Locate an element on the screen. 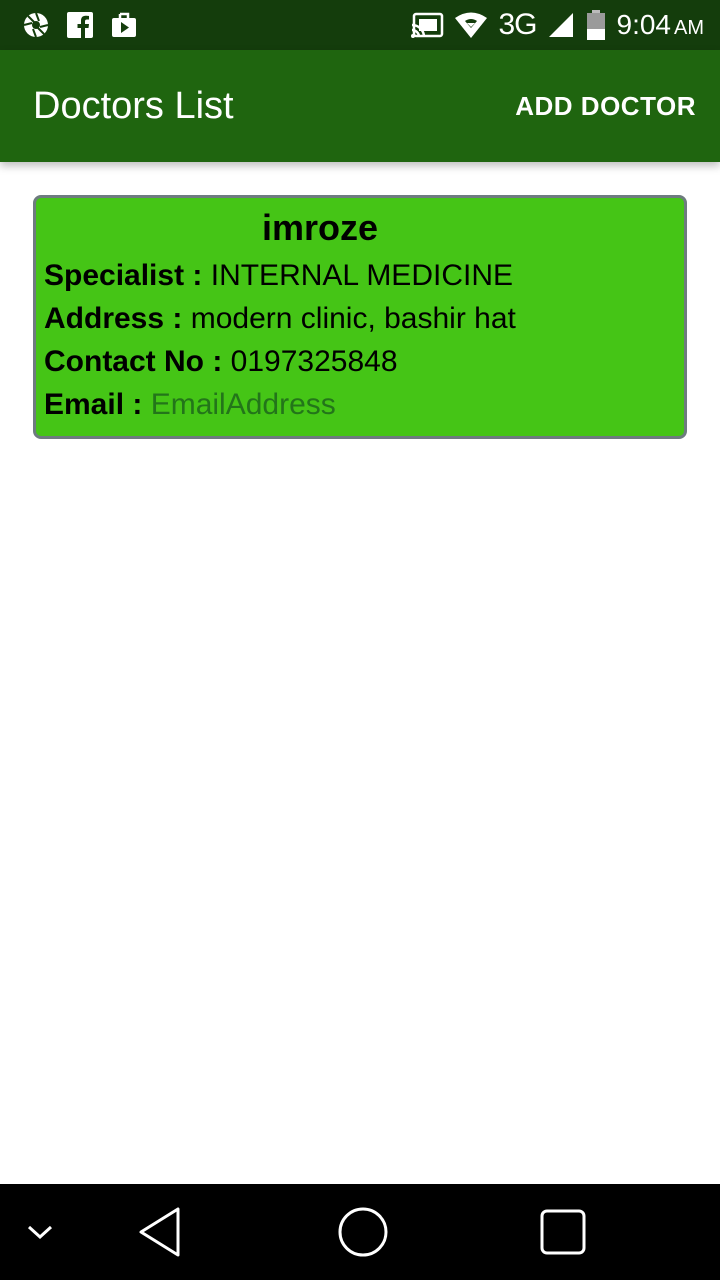  status-icons-left is located at coordinates (69, 25).